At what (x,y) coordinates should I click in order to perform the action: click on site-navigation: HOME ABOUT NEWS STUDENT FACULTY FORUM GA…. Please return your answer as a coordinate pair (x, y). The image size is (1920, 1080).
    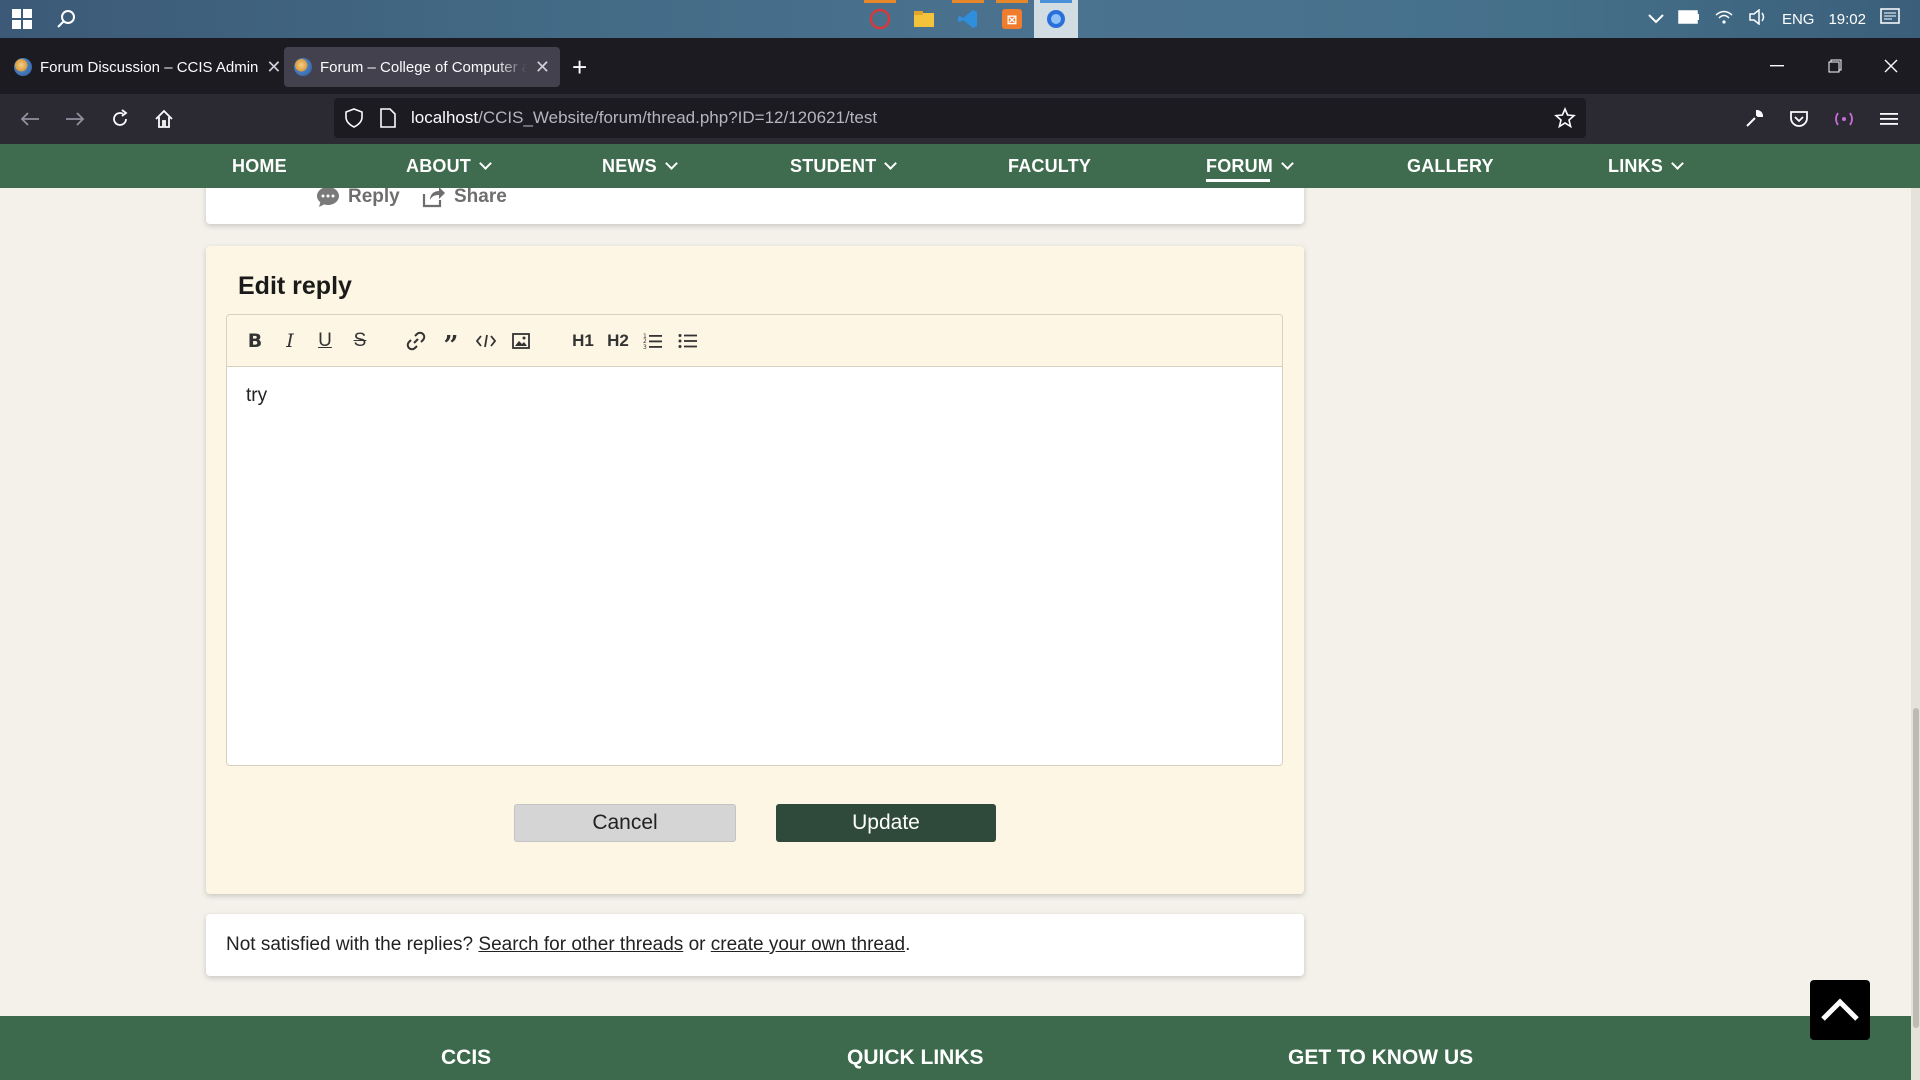
    Looking at the image, I should click on (960, 166).